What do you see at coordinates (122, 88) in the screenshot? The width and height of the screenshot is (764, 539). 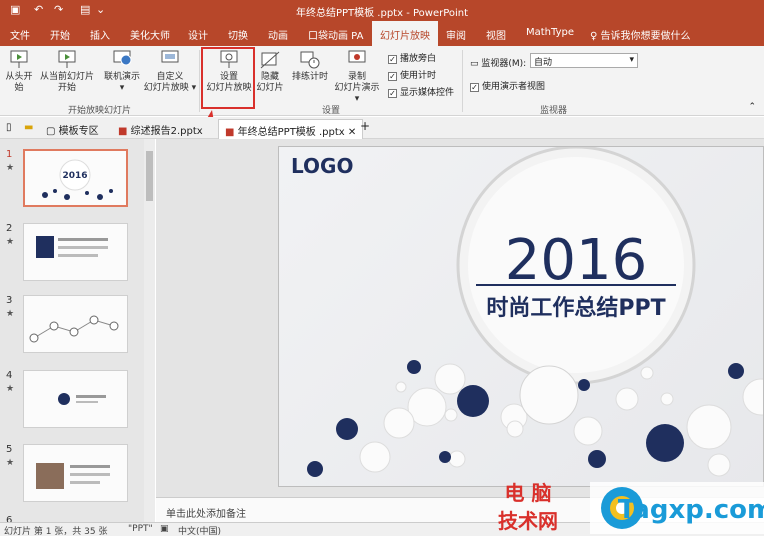 I see `dropdown-caret: ▾` at bounding box center [122, 88].